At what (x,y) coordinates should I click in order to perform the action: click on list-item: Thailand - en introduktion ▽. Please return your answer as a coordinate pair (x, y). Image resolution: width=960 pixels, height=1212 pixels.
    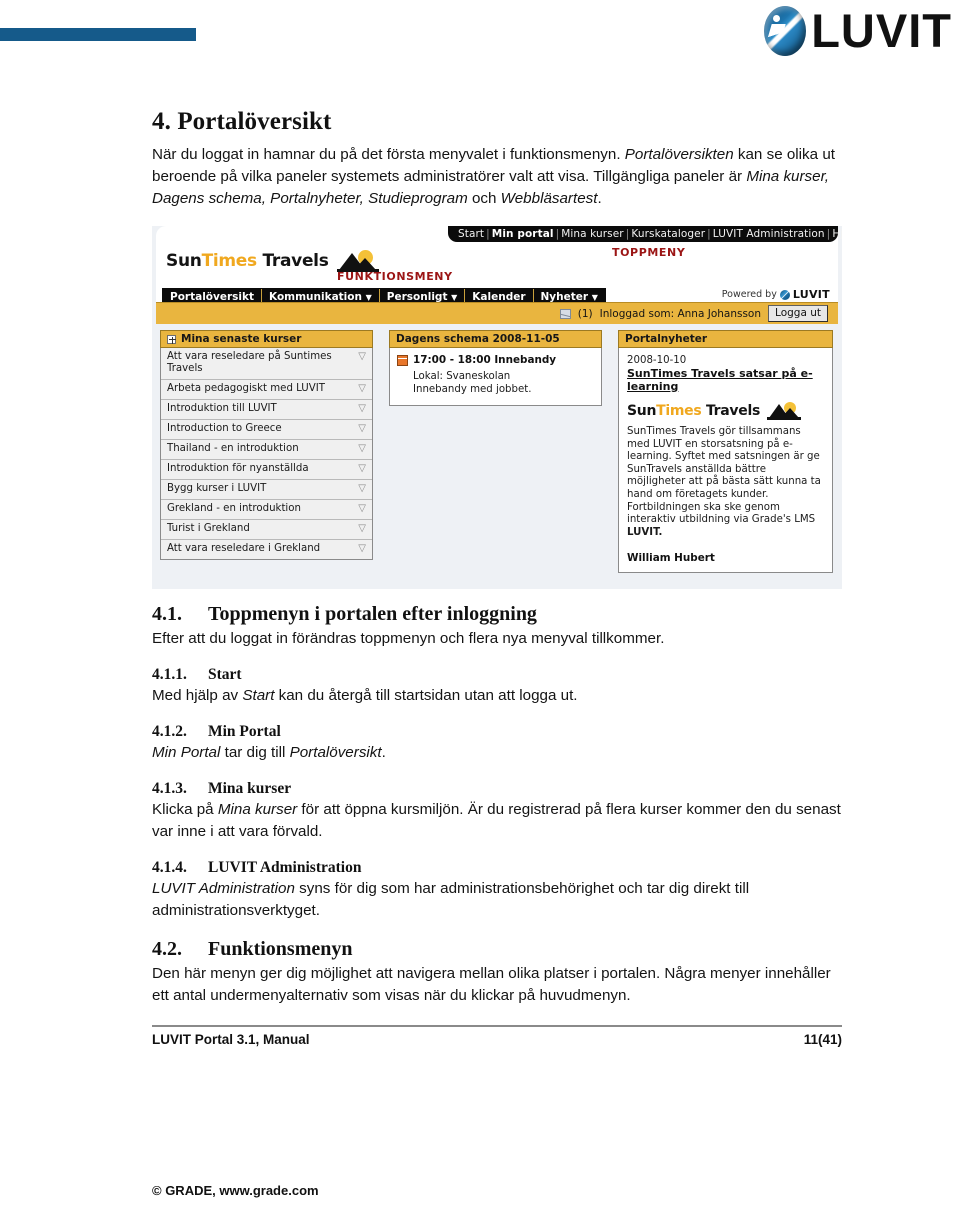
    Looking at the image, I should click on (266, 450).